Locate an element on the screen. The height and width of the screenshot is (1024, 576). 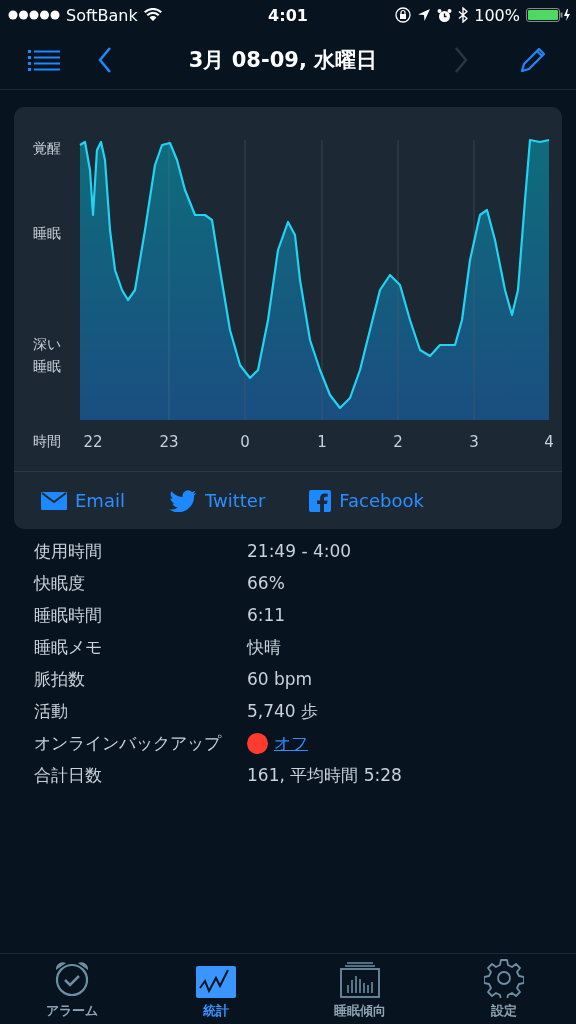
battery-percent: 100% is located at coordinates (497, 15).